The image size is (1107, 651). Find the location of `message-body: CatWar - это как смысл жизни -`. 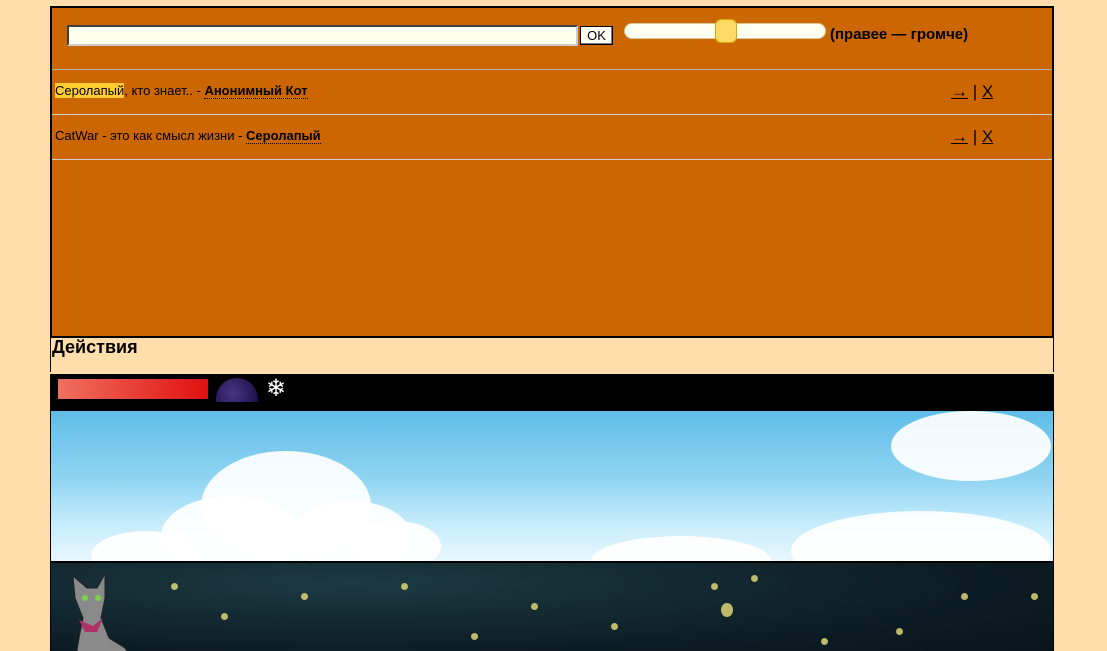

message-body: CatWar - это как смысл жизни - is located at coordinates (151, 135).